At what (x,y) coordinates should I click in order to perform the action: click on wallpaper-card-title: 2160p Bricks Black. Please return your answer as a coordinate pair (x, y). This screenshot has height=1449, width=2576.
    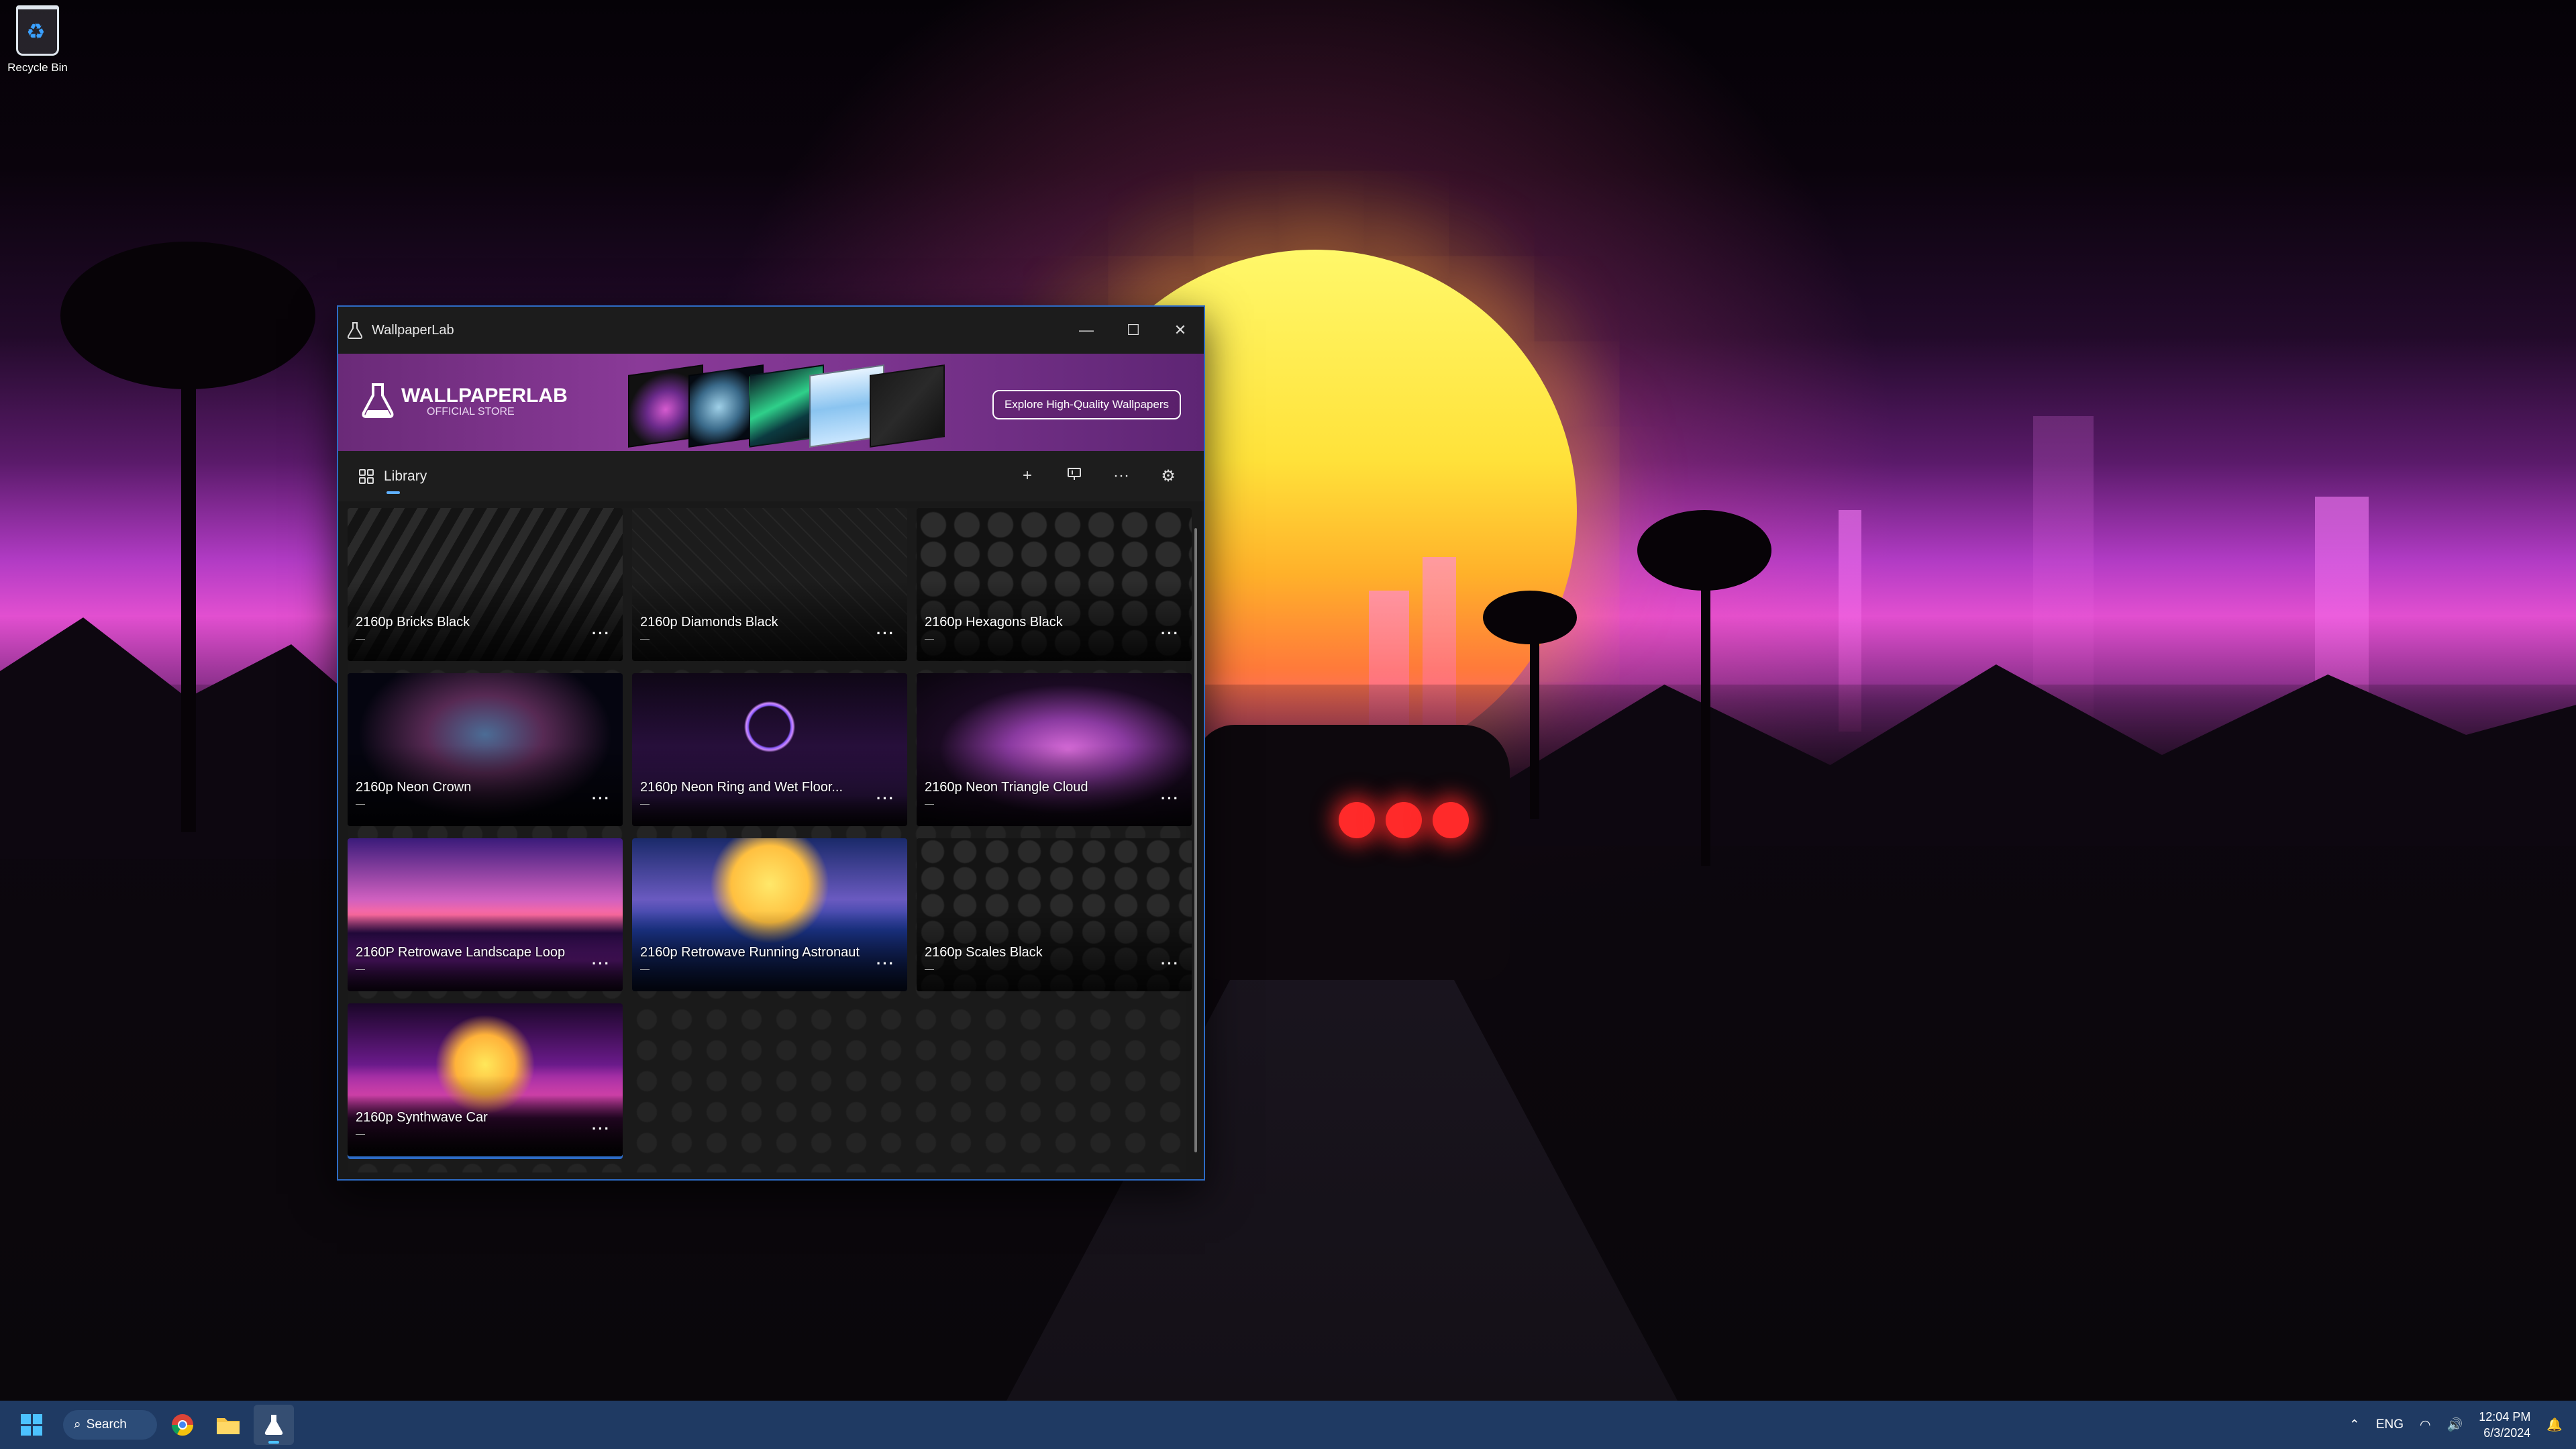
    Looking at the image, I should click on (413, 622).